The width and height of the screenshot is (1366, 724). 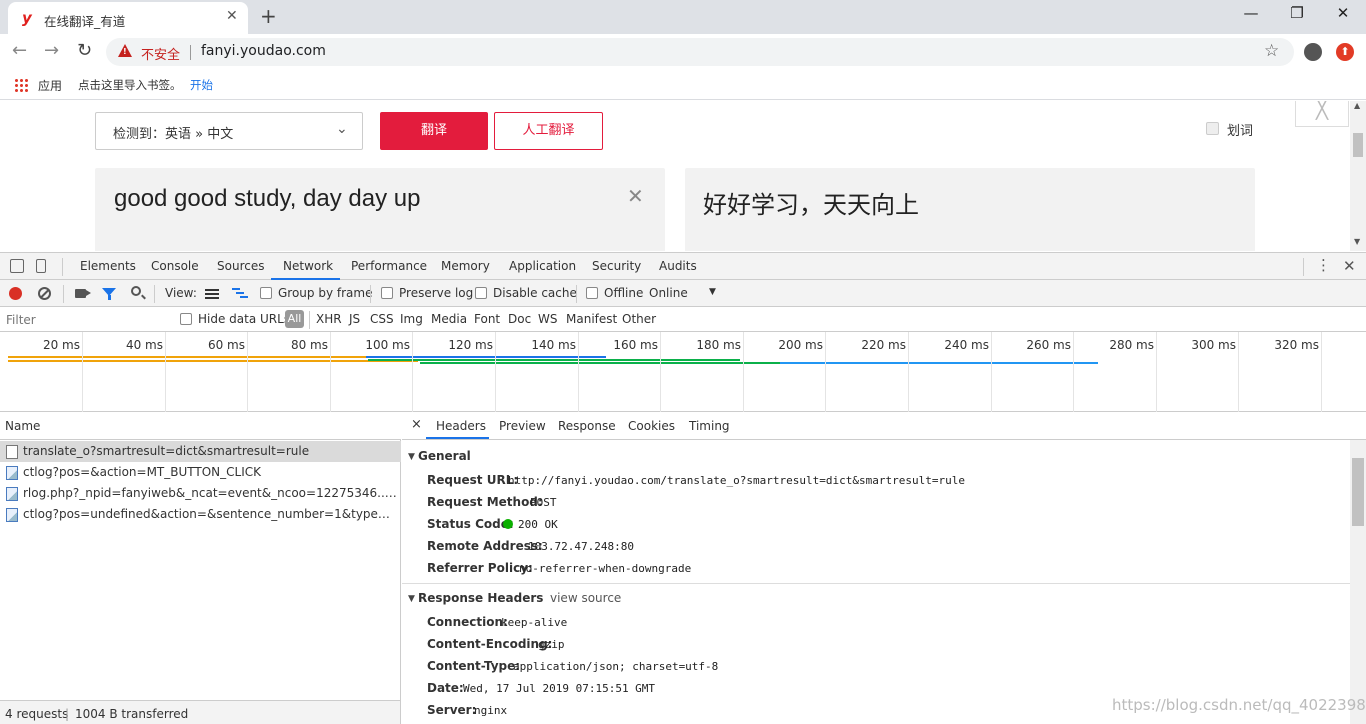 What do you see at coordinates (411, 319) in the screenshot?
I see `filter-type-img: Img` at bounding box center [411, 319].